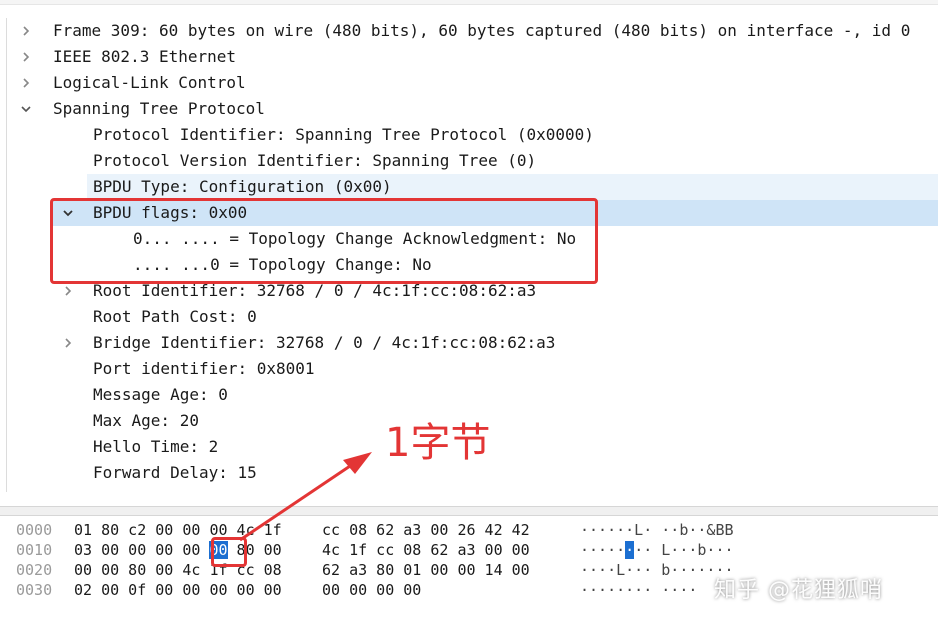 Image resolution: width=938 pixels, height=627 pixels. Describe the element at coordinates (426, 550) in the screenshot. I see `hex-bytes-b: 4c 1f cc 08 62 a3 00 00` at that location.